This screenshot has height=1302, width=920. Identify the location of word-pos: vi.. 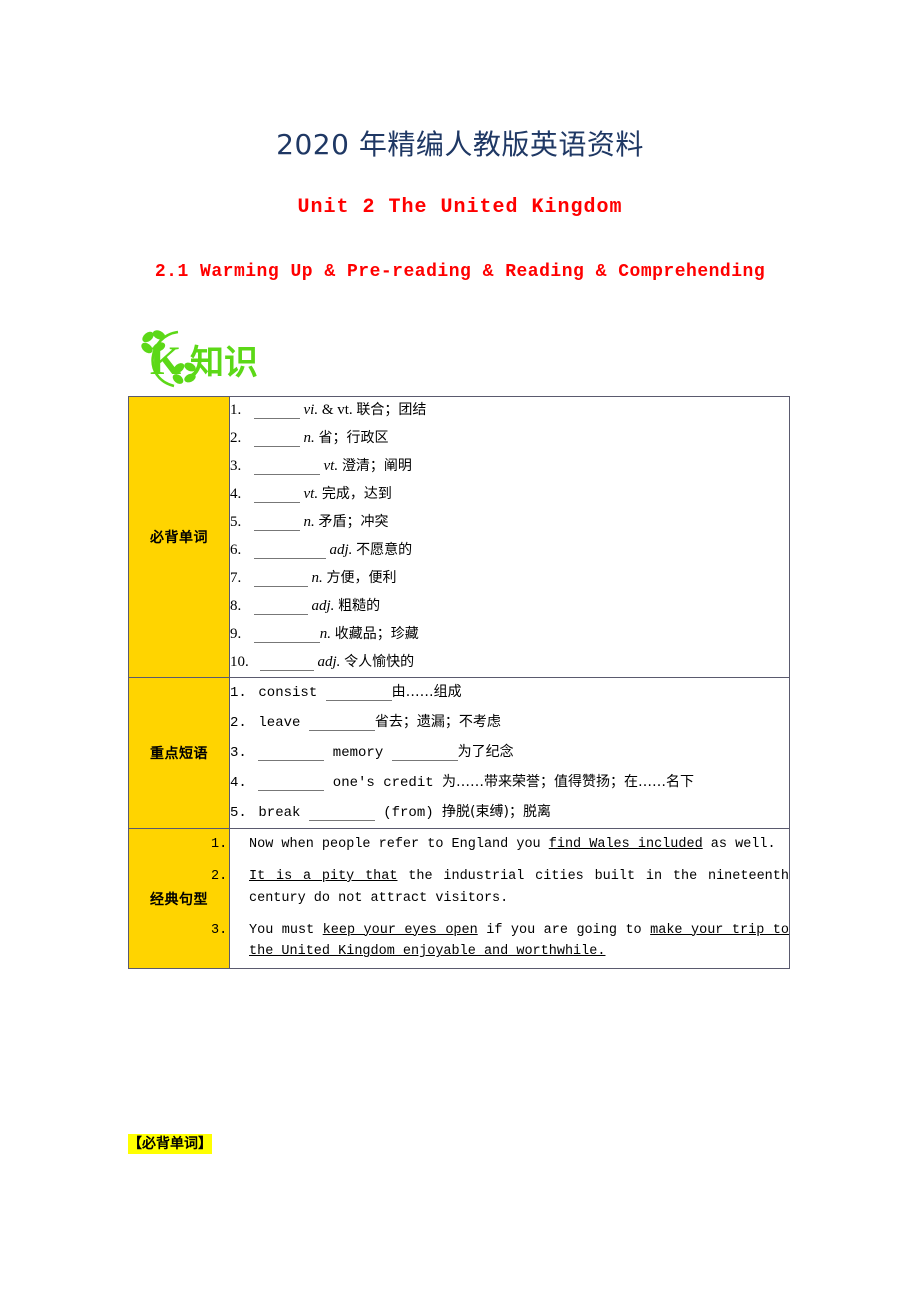
(311, 410).